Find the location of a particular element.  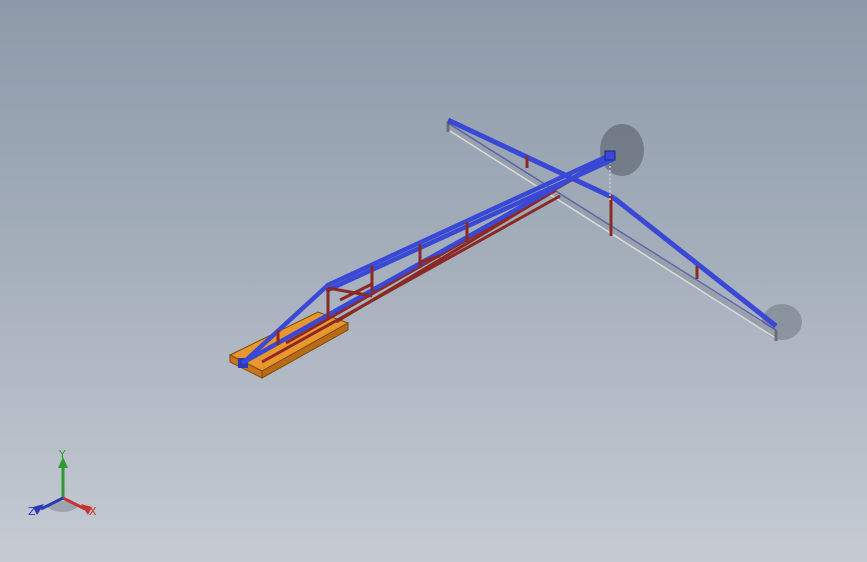

cross-beam-hangers is located at coordinates (612, 217).